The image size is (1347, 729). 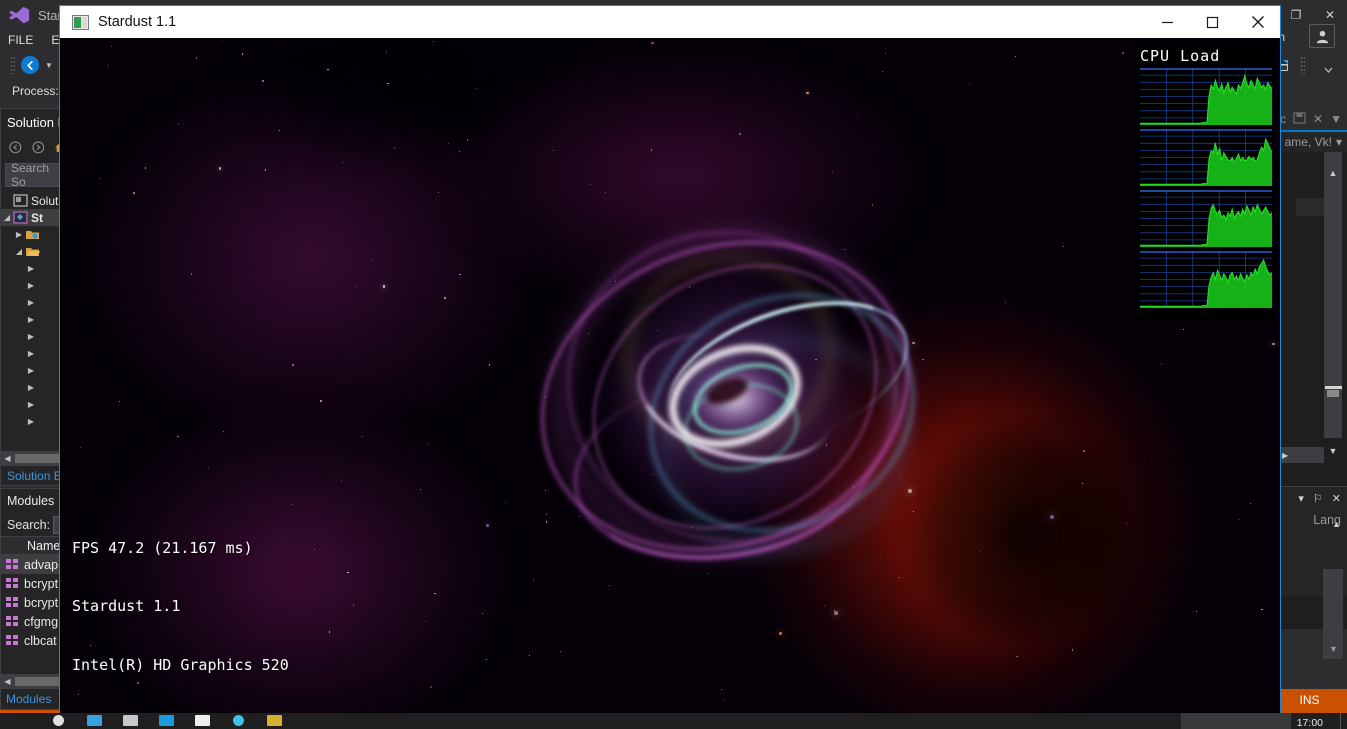 What do you see at coordinates (58, 721) in the screenshot?
I see `taskbar-item-search-icon` at bounding box center [58, 721].